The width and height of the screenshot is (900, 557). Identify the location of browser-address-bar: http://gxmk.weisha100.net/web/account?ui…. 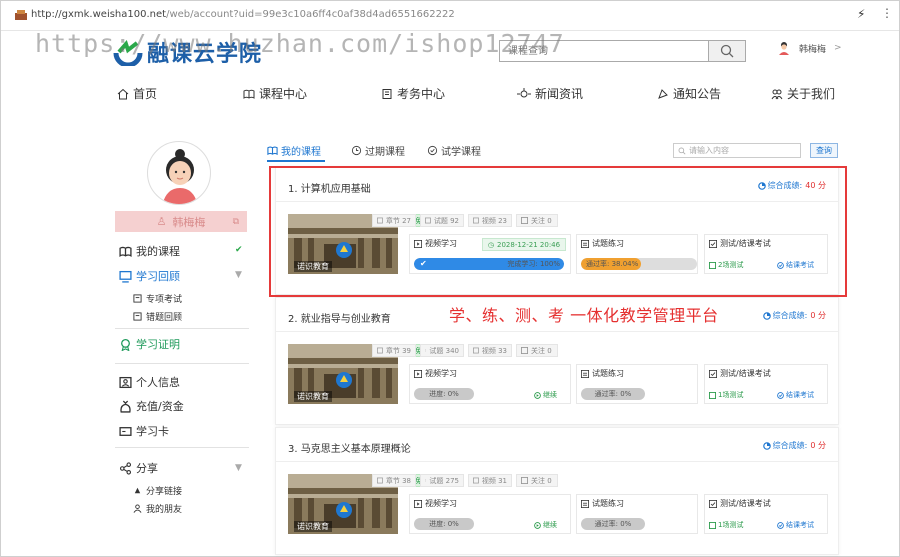
(450, 16).